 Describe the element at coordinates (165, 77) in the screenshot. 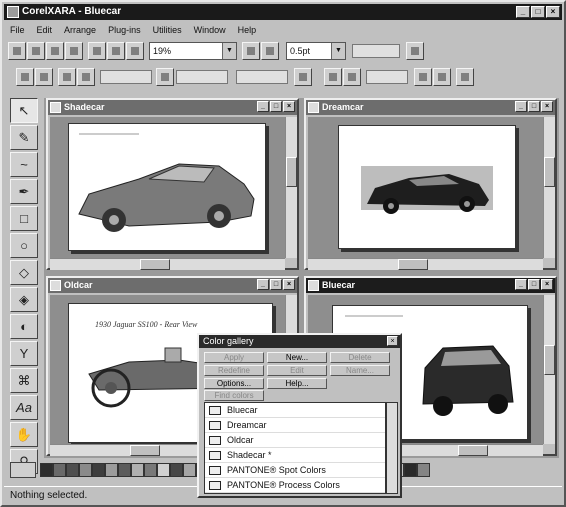

I see `spin-icon` at that location.